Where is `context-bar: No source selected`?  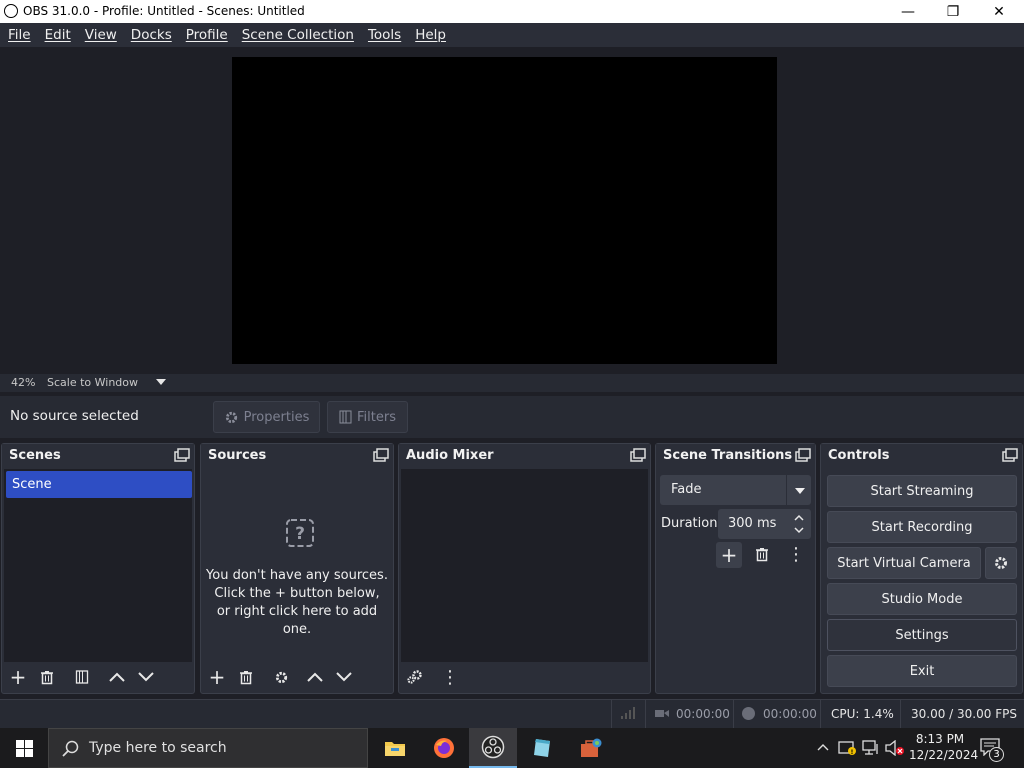 context-bar: No source selected is located at coordinates (512, 417).